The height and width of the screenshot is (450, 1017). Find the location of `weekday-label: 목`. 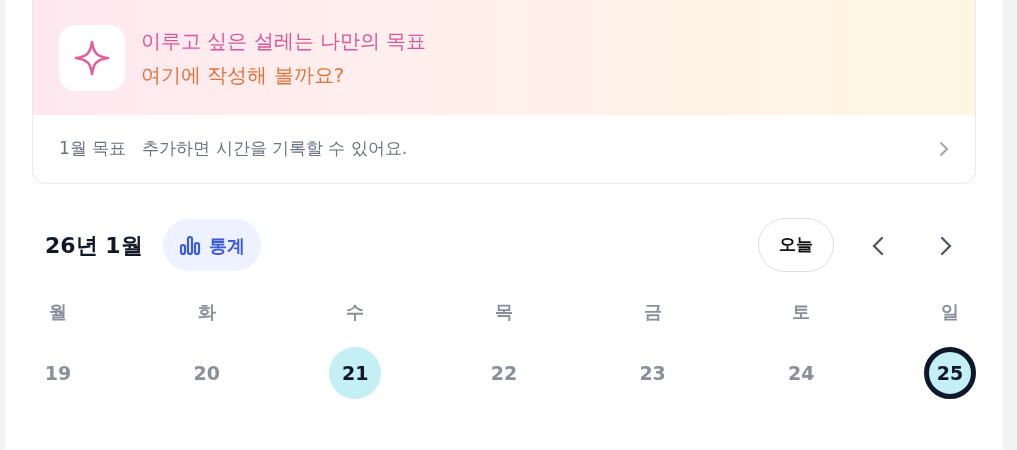

weekday-label: 목 is located at coordinates (503, 312).